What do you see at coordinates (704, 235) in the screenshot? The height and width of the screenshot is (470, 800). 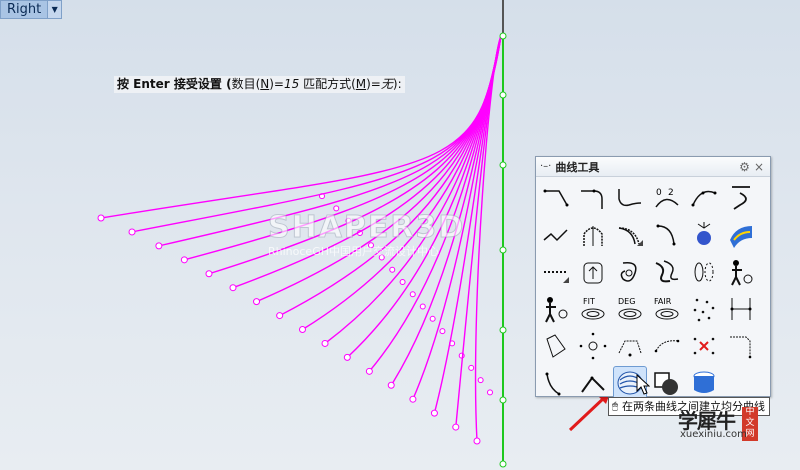 I see `project-to-sphere-icon` at bounding box center [704, 235].